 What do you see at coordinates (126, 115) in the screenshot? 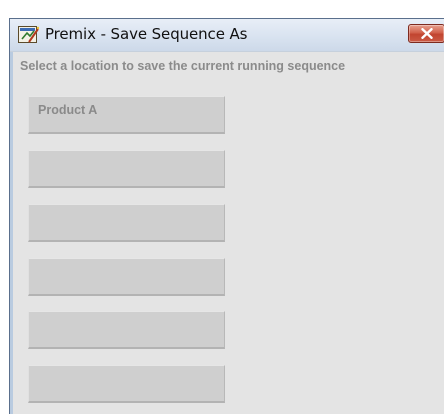
I see `save-slot-button: Product A` at bounding box center [126, 115].